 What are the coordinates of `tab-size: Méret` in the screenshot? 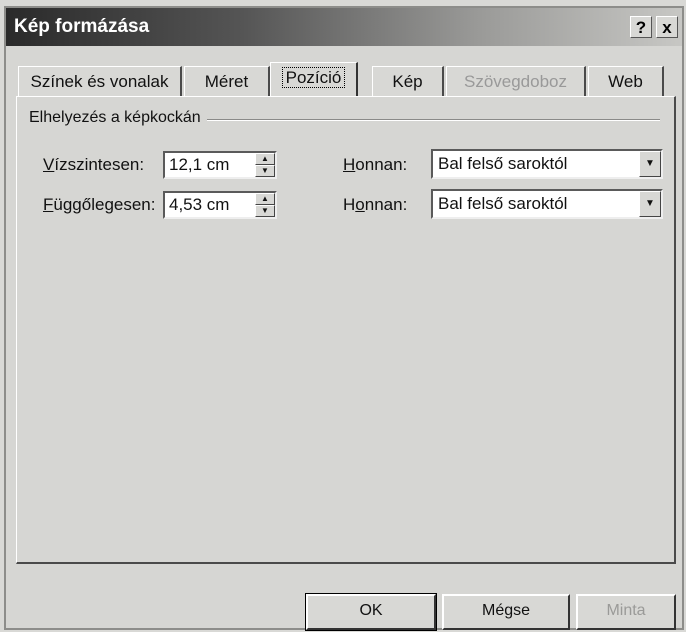 It's located at (227, 82).